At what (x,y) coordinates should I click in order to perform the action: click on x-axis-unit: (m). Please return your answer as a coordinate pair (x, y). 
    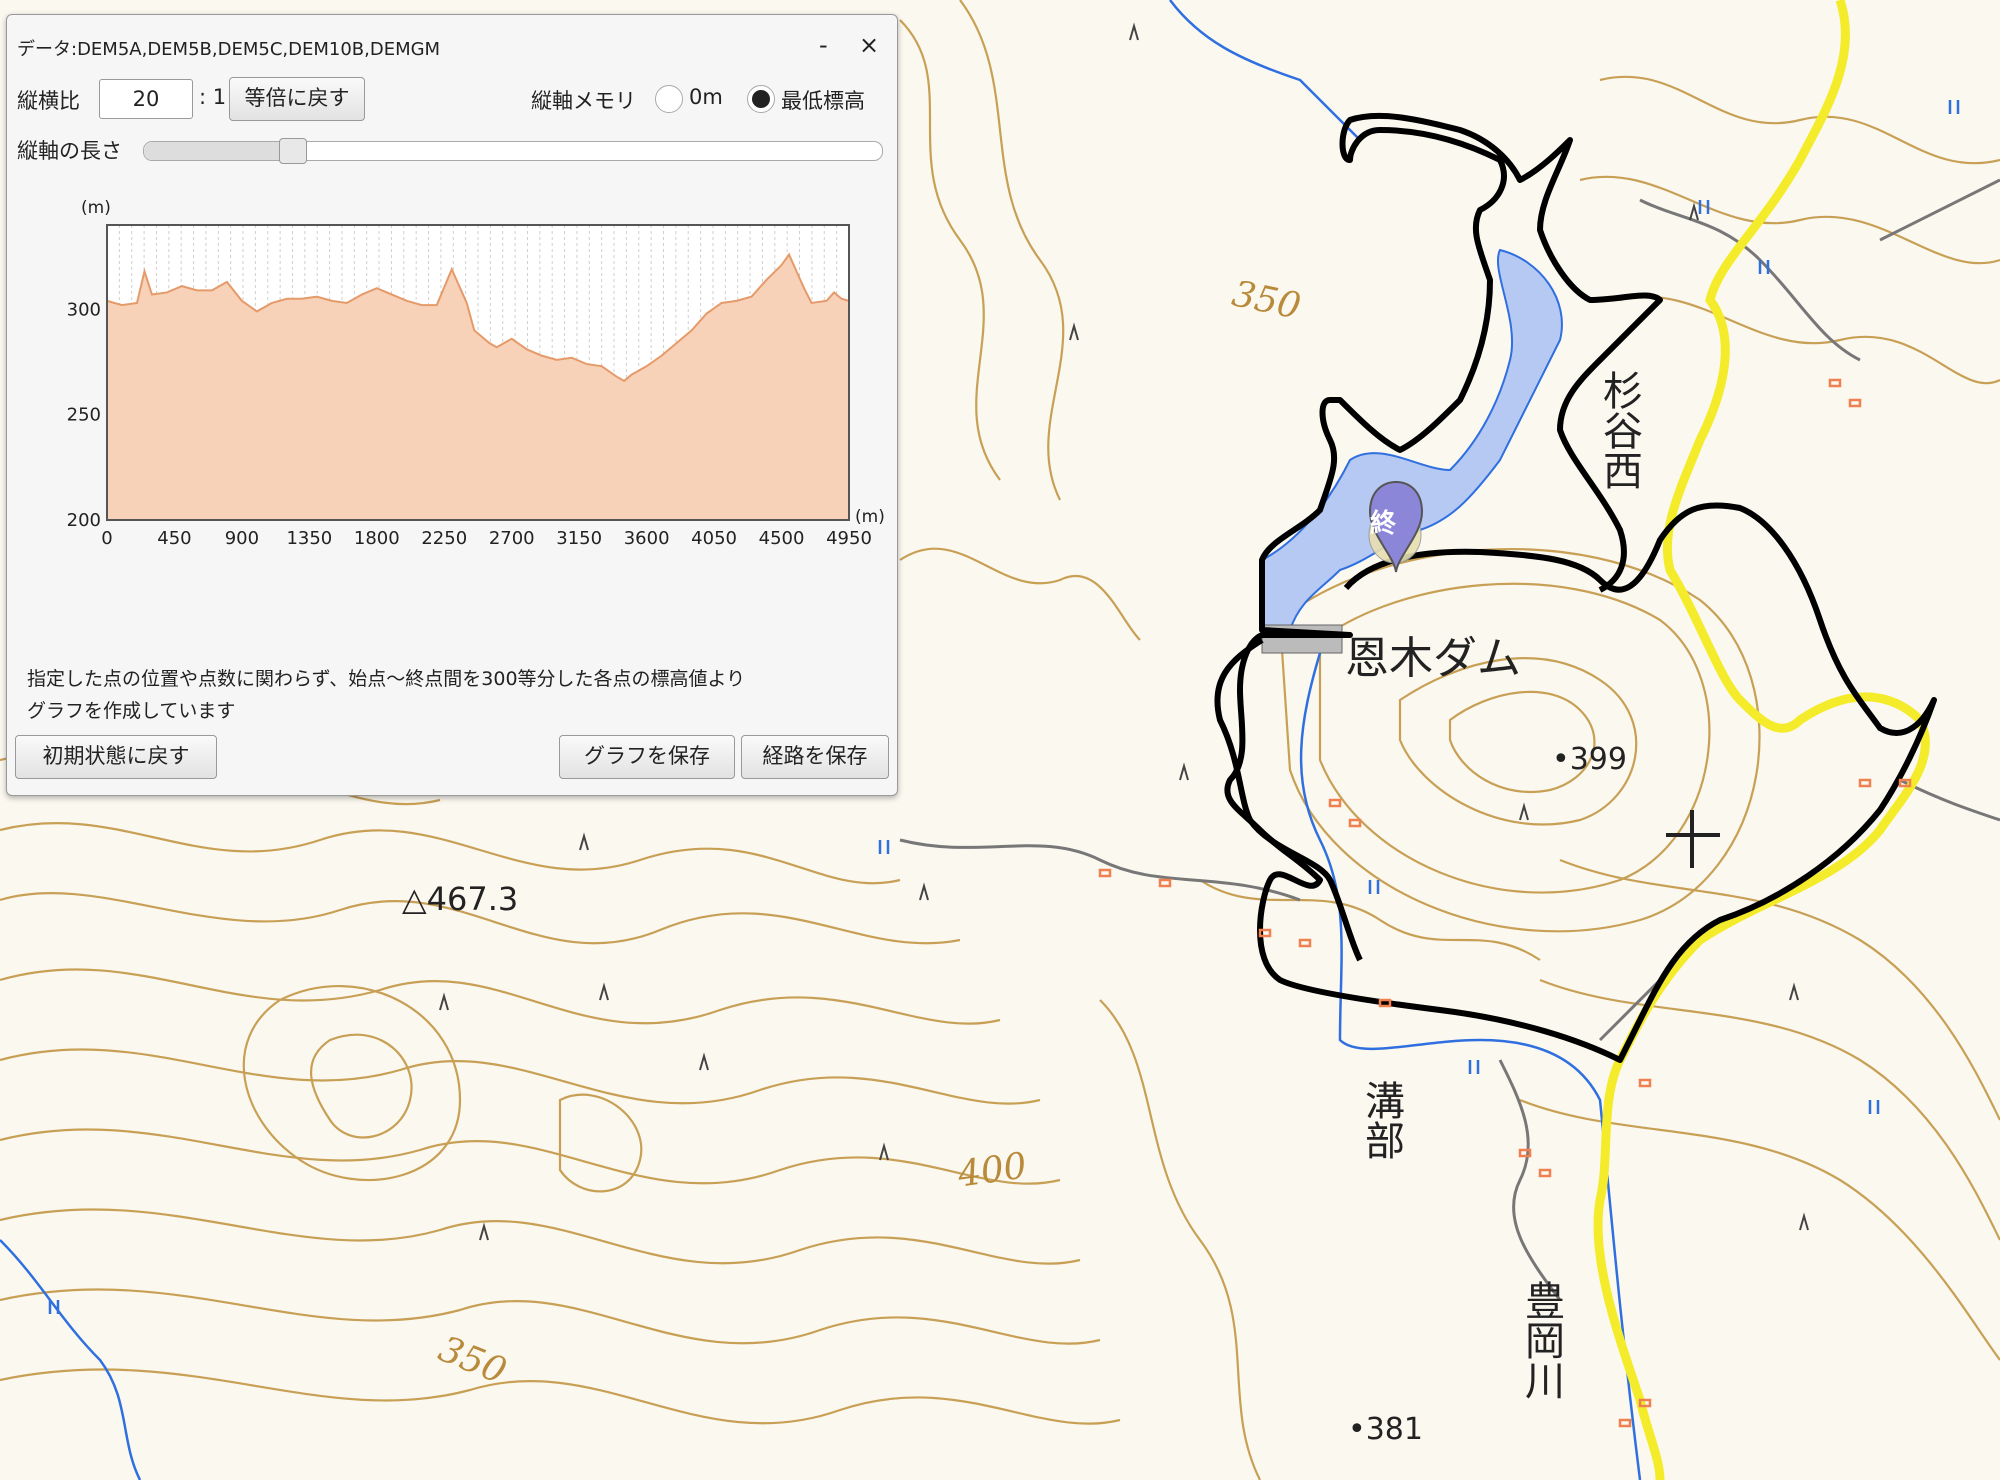
    Looking at the image, I should click on (870, 517).